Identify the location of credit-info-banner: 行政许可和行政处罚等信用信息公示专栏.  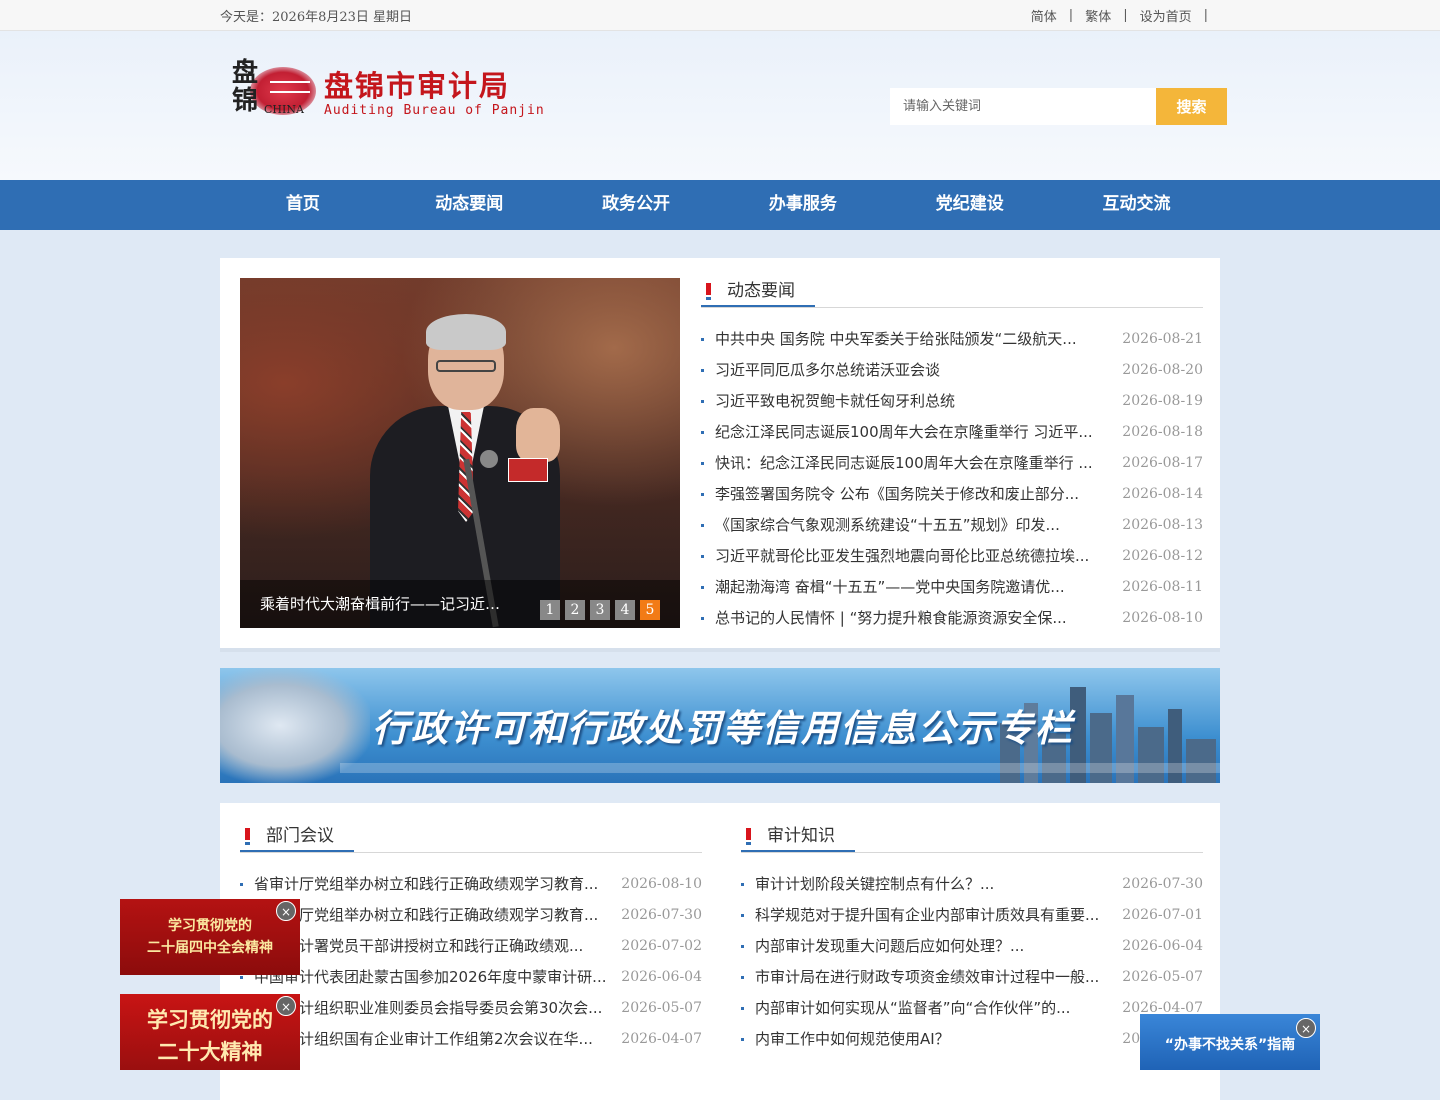
(720, 725).